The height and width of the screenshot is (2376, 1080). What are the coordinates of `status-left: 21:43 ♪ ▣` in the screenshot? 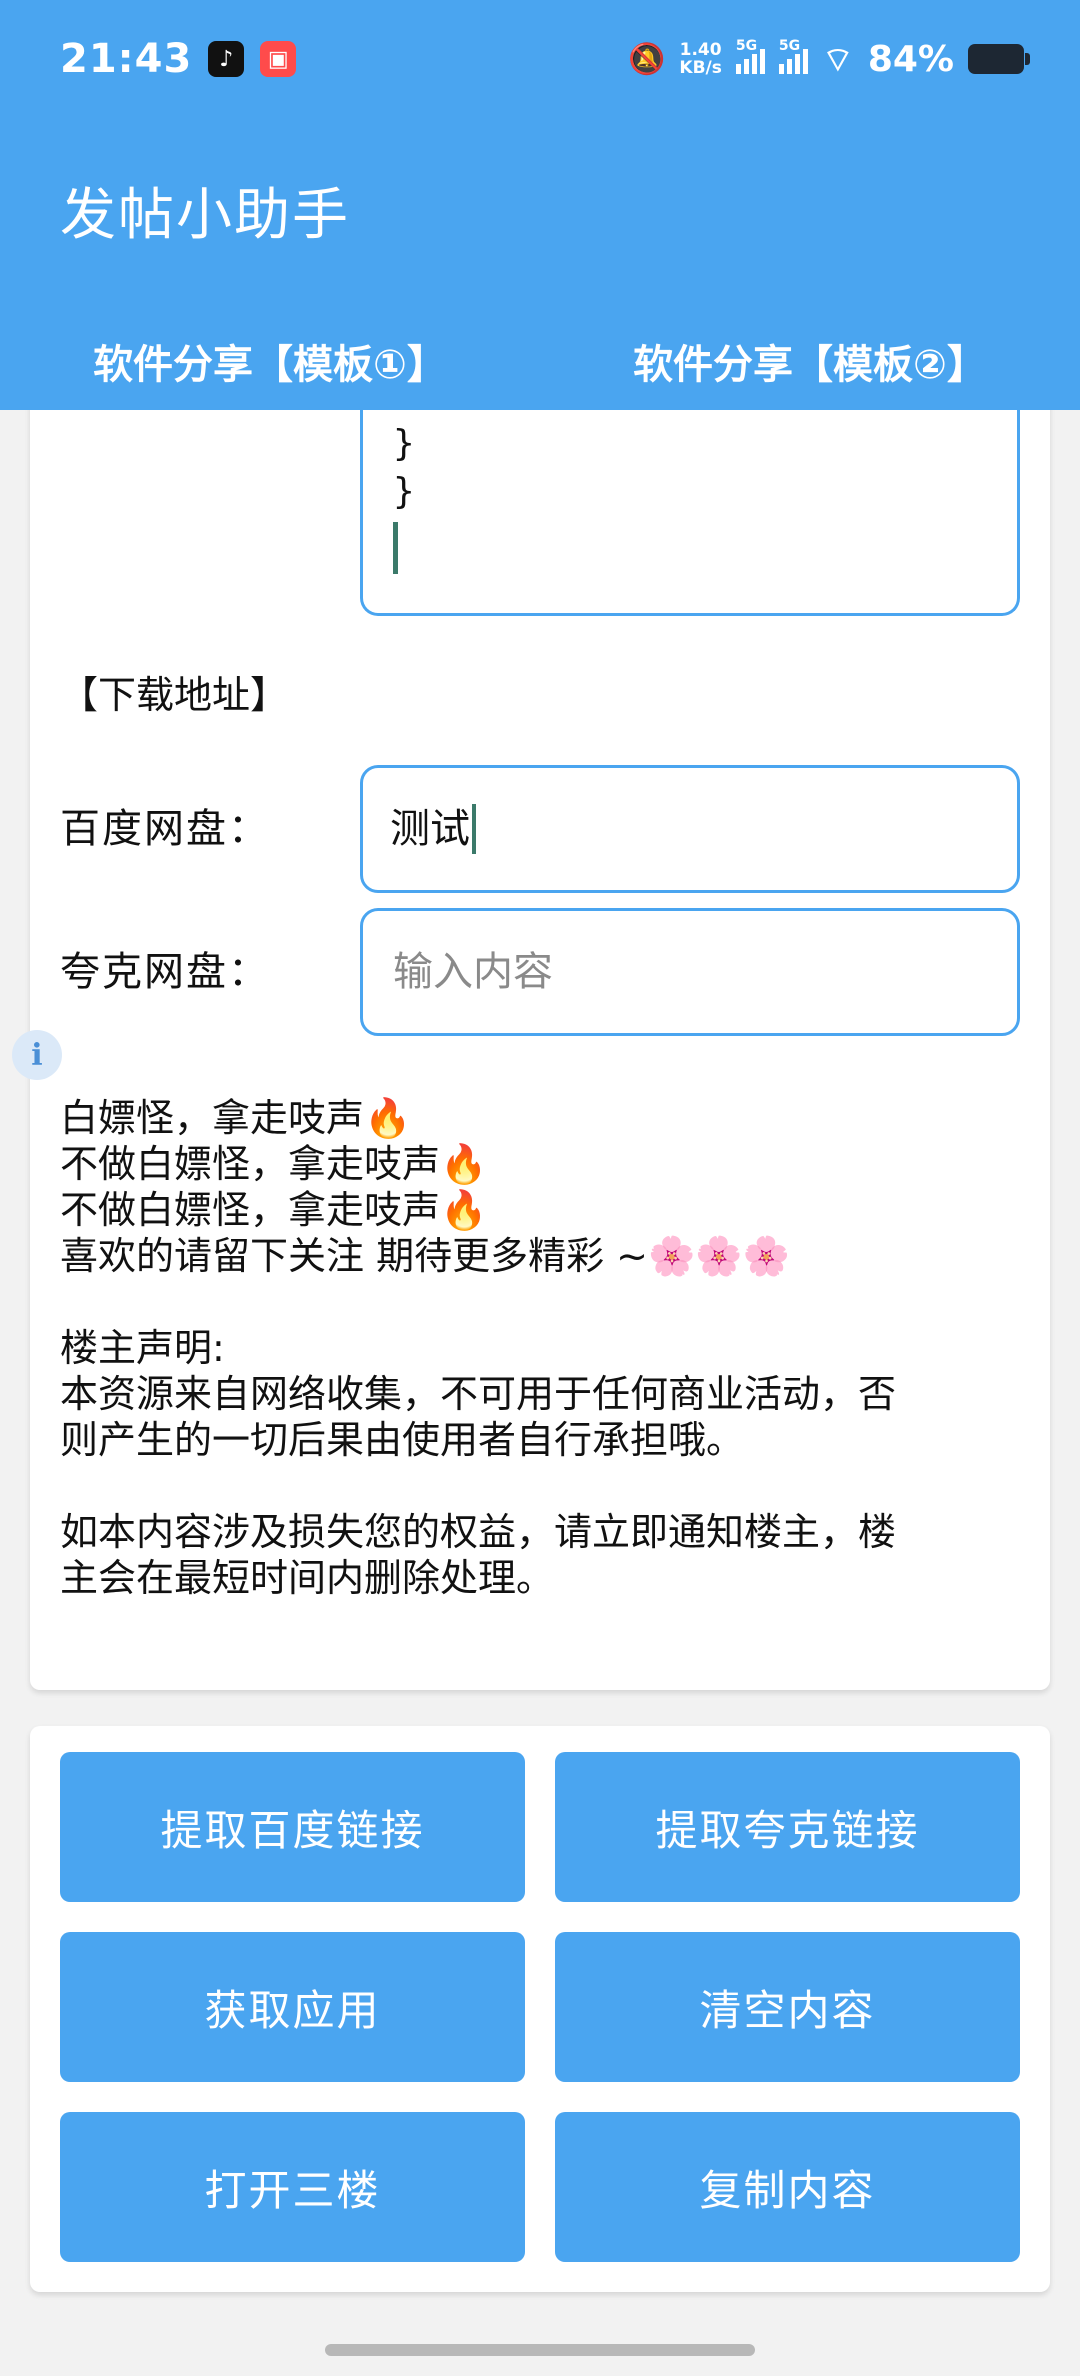 It's located at (178, 59).